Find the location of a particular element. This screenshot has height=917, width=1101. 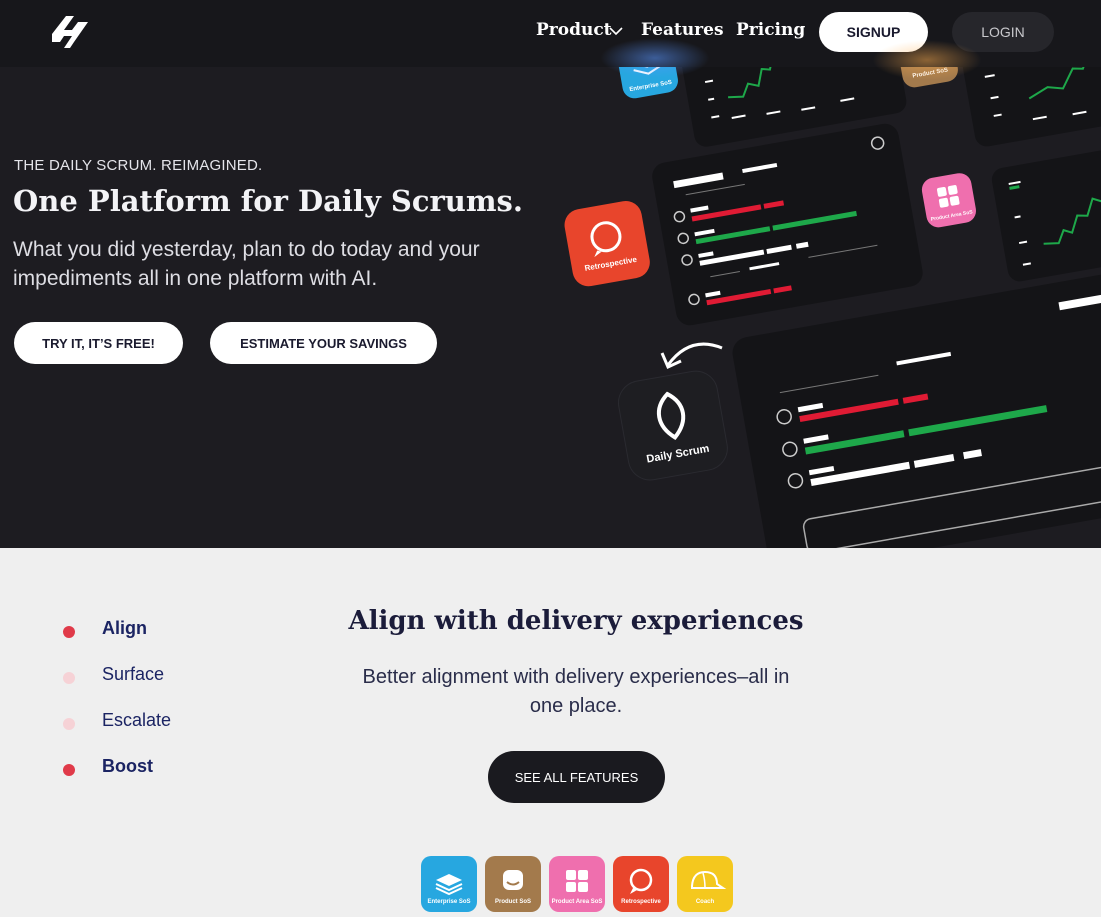

brand-logo-icon is located at coordinates (71, 32).